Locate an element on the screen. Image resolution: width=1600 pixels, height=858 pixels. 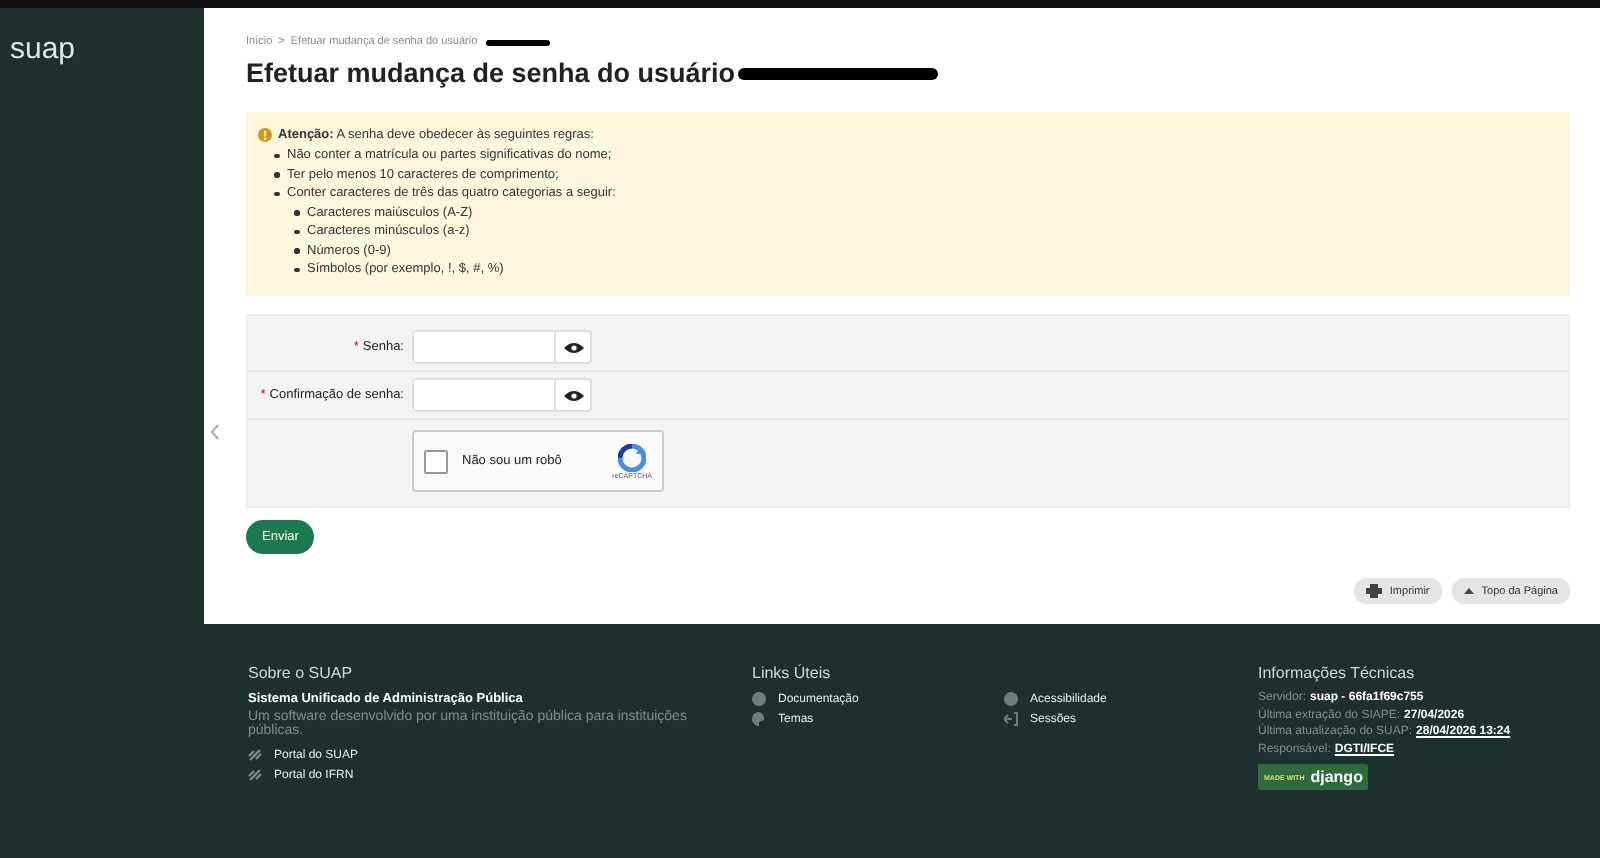
warning-icon is located at coordinates (265, 135).